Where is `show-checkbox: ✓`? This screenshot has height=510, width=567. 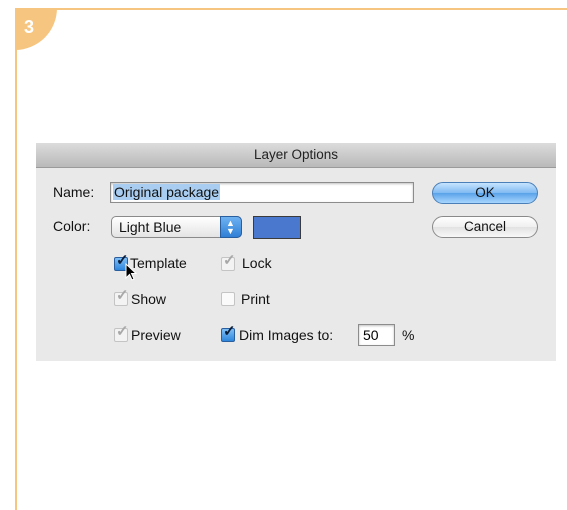
show-checkbox: ✓ is located at coordinates (121, 297).